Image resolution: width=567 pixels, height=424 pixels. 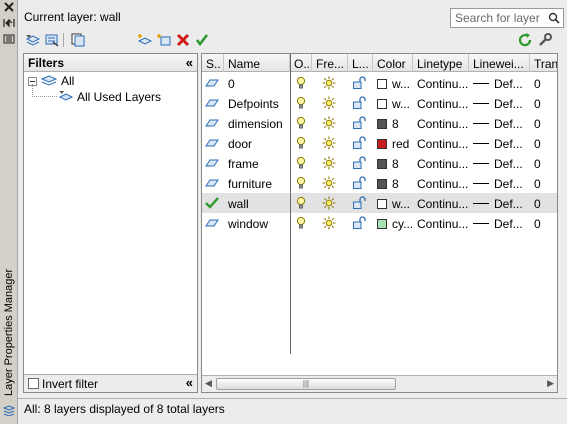 I want to click on table-row: door red Continu... Def... 0, so click(x=379, y=143).